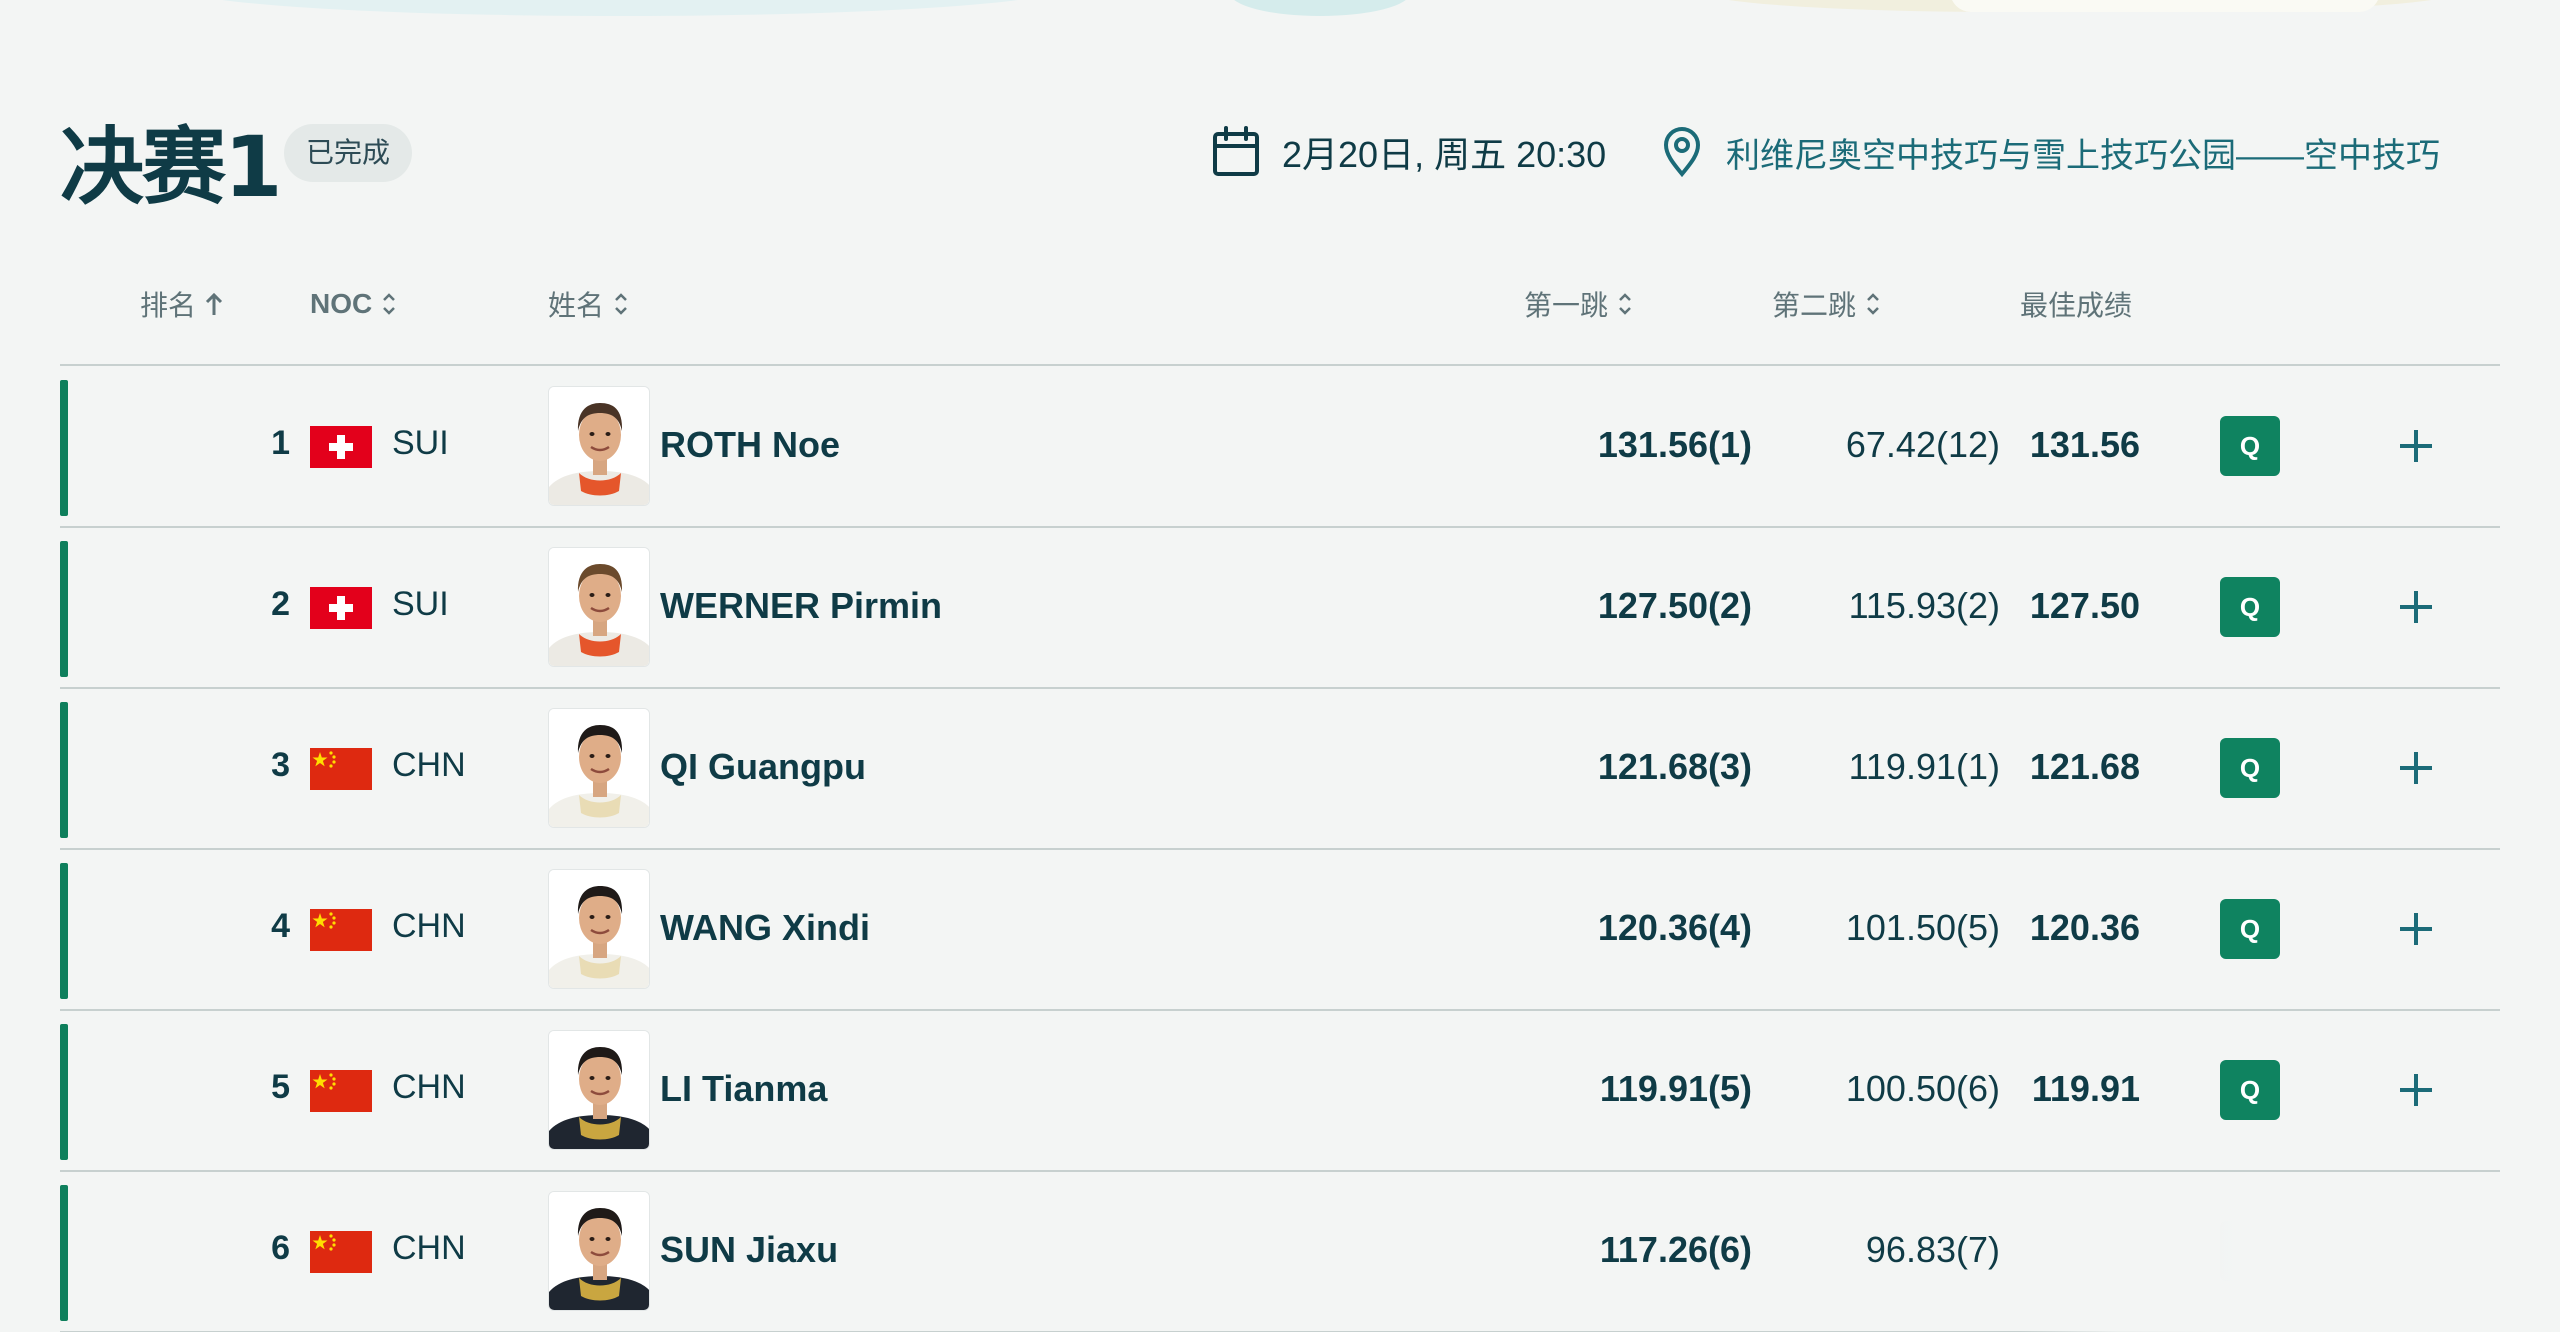 The width and height of the screenshot is (2560, 1332). I want to click on column-header-jump1-label: 第一跳, so click(1566, 305).